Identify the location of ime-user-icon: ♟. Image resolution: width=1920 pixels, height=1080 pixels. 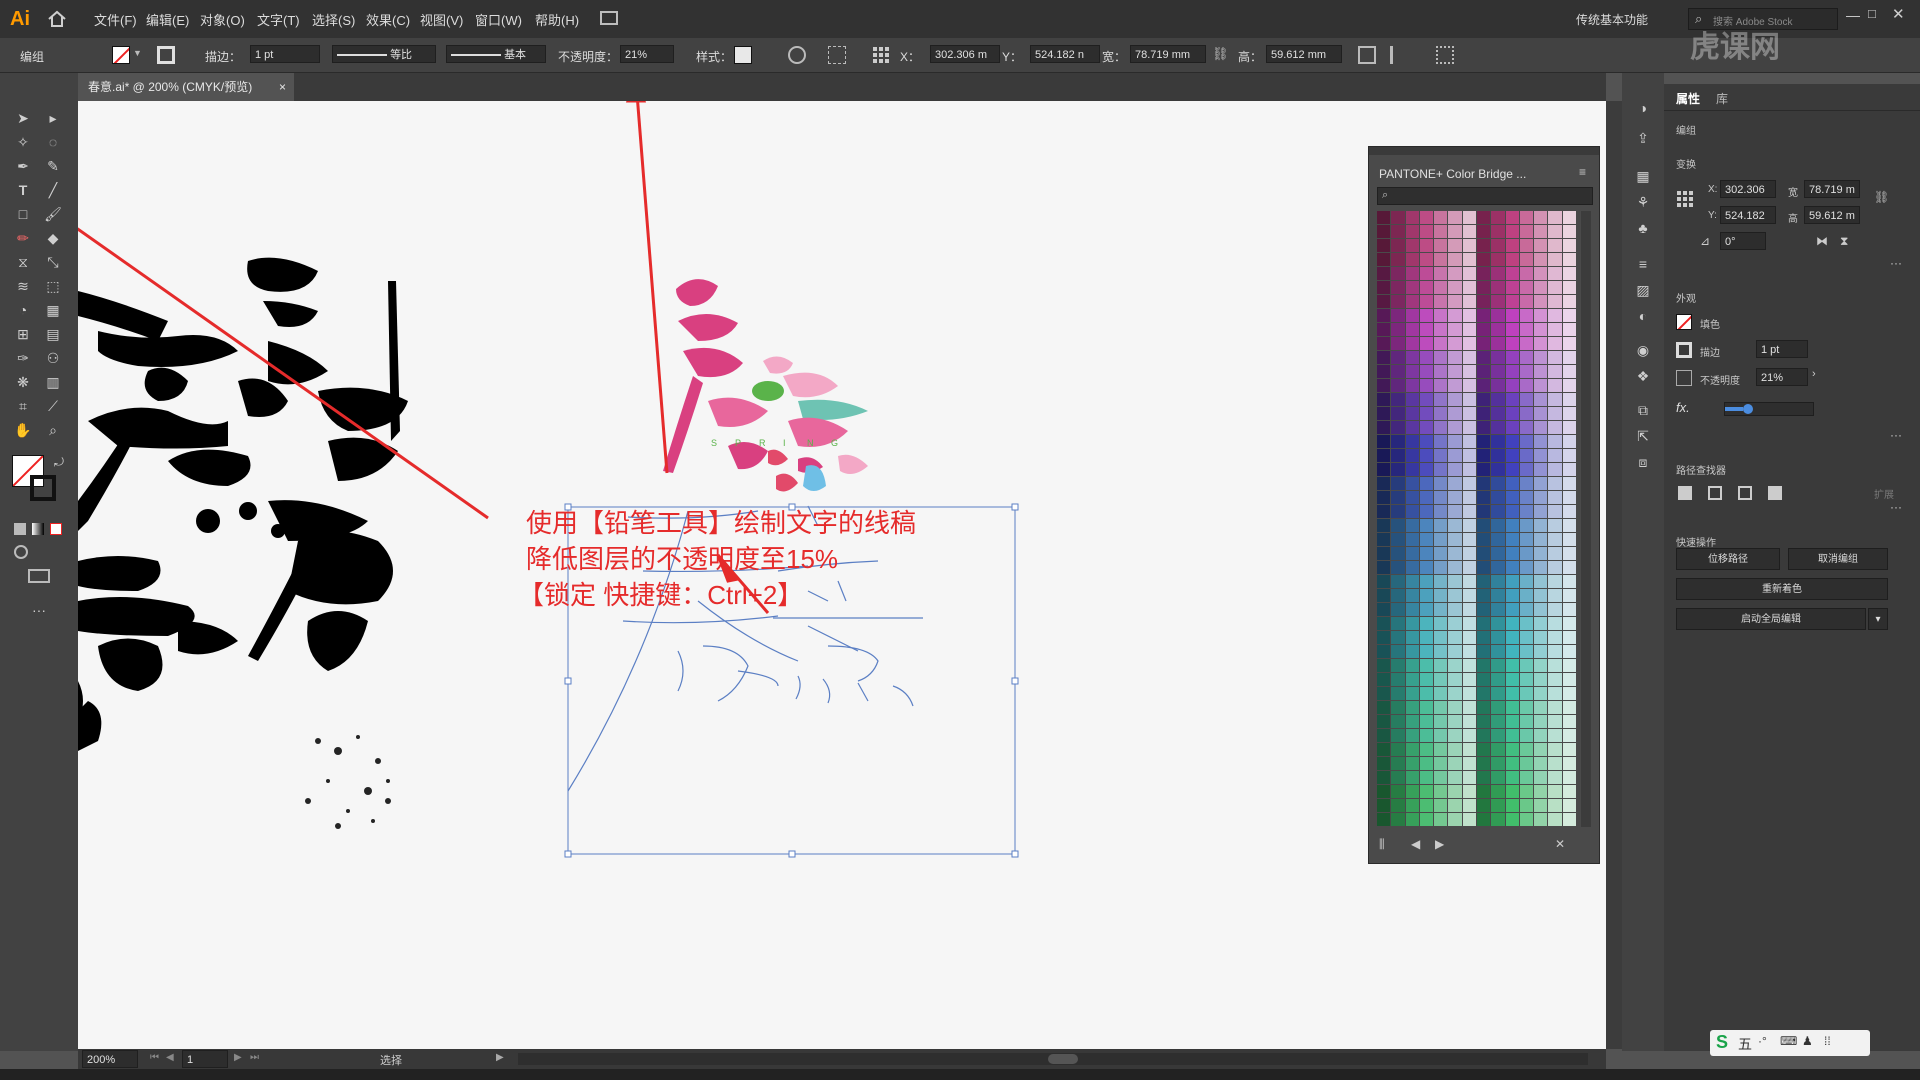
(1807, 1041).